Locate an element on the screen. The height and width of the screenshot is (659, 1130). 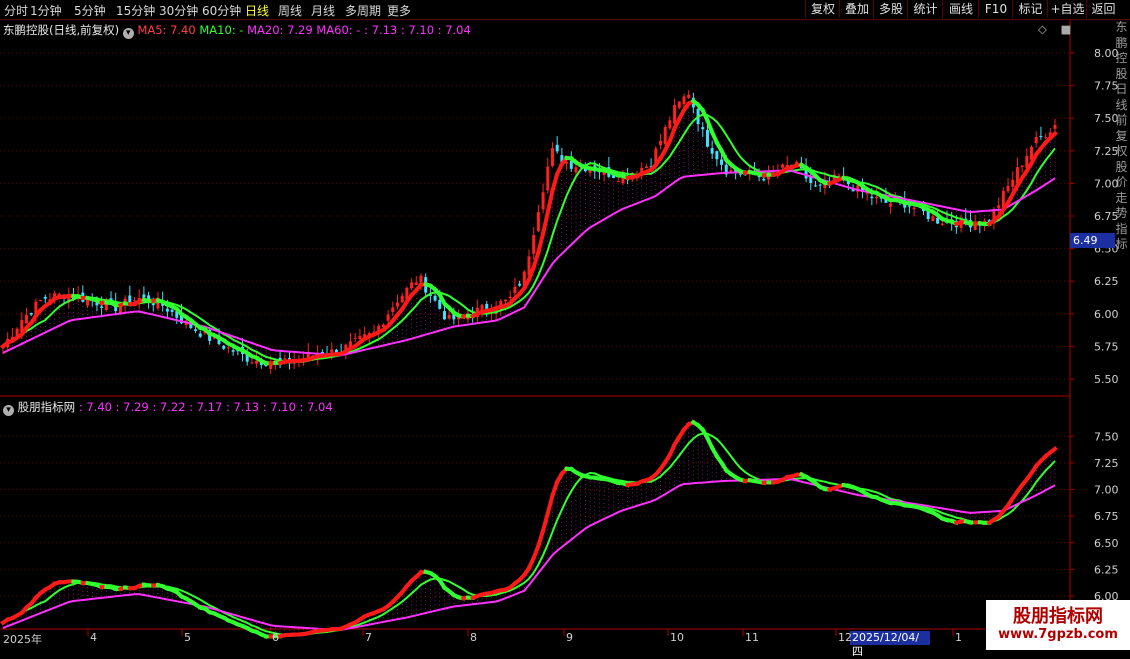
side-char: 势 is located at coordinates (1121, 214).